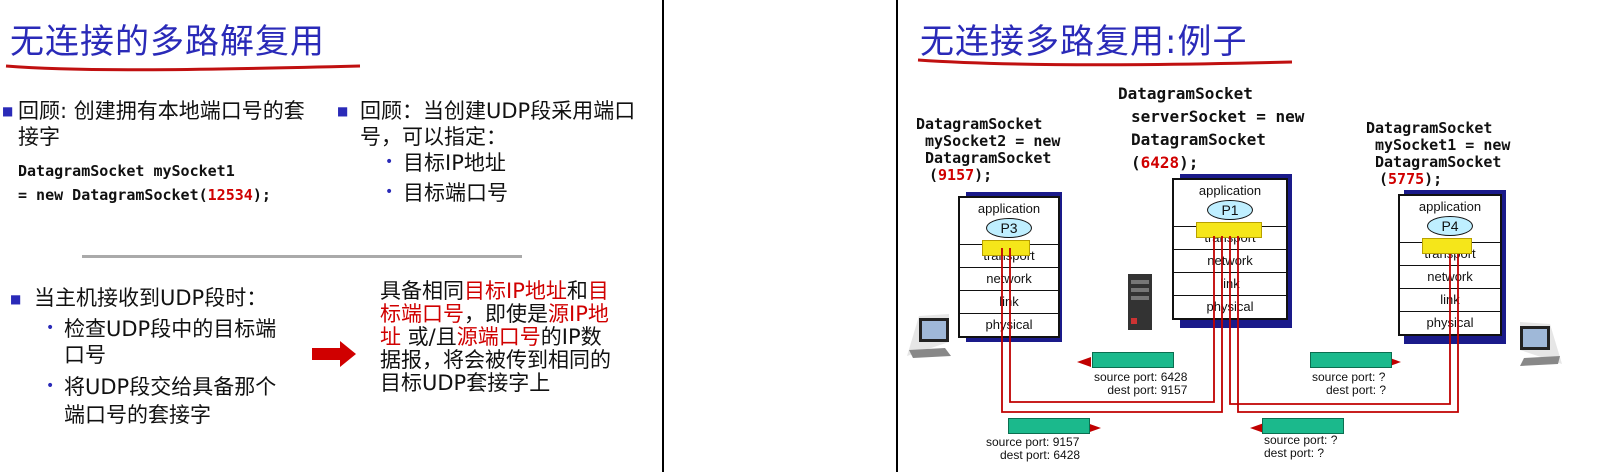 The height and width of the screenshot is (472, 1612). I want to click on segment2-label: source port: ? dest port: ?, so click(1349, 384).